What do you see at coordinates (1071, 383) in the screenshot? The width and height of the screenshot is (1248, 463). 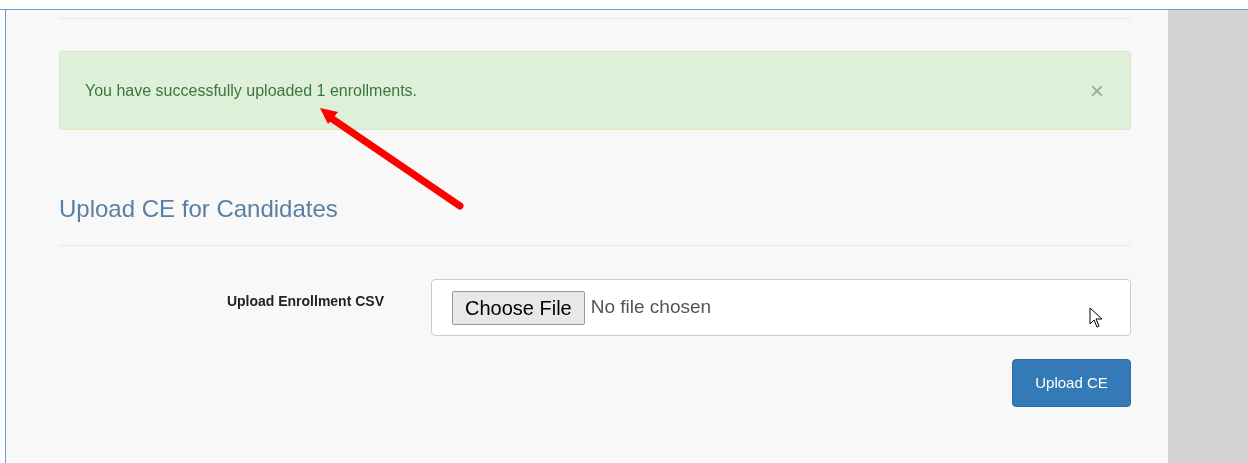 I see `upload-button: Upload CE` at bounding box center [1071, 383].